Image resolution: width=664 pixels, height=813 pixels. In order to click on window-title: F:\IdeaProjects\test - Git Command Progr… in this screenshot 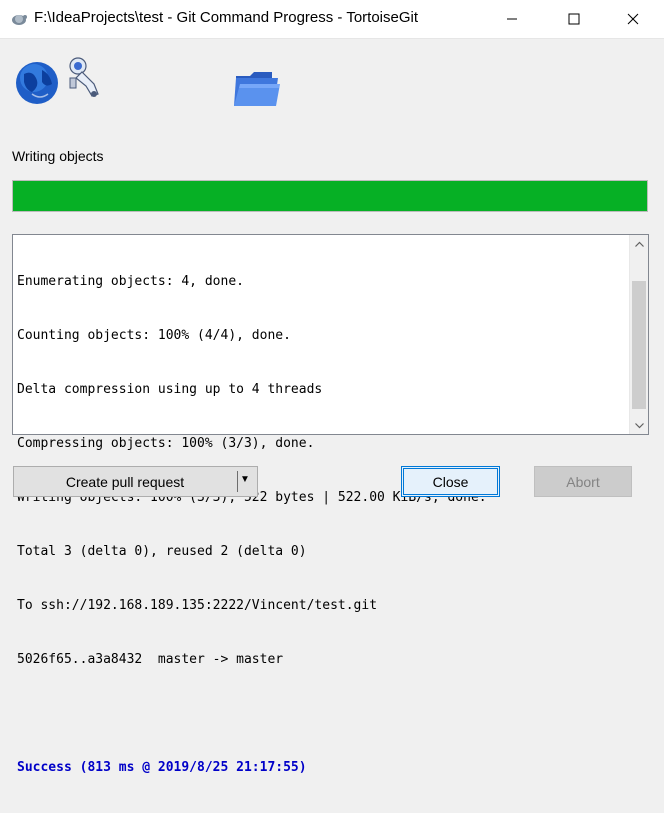, I will do `click(226, 17)`.